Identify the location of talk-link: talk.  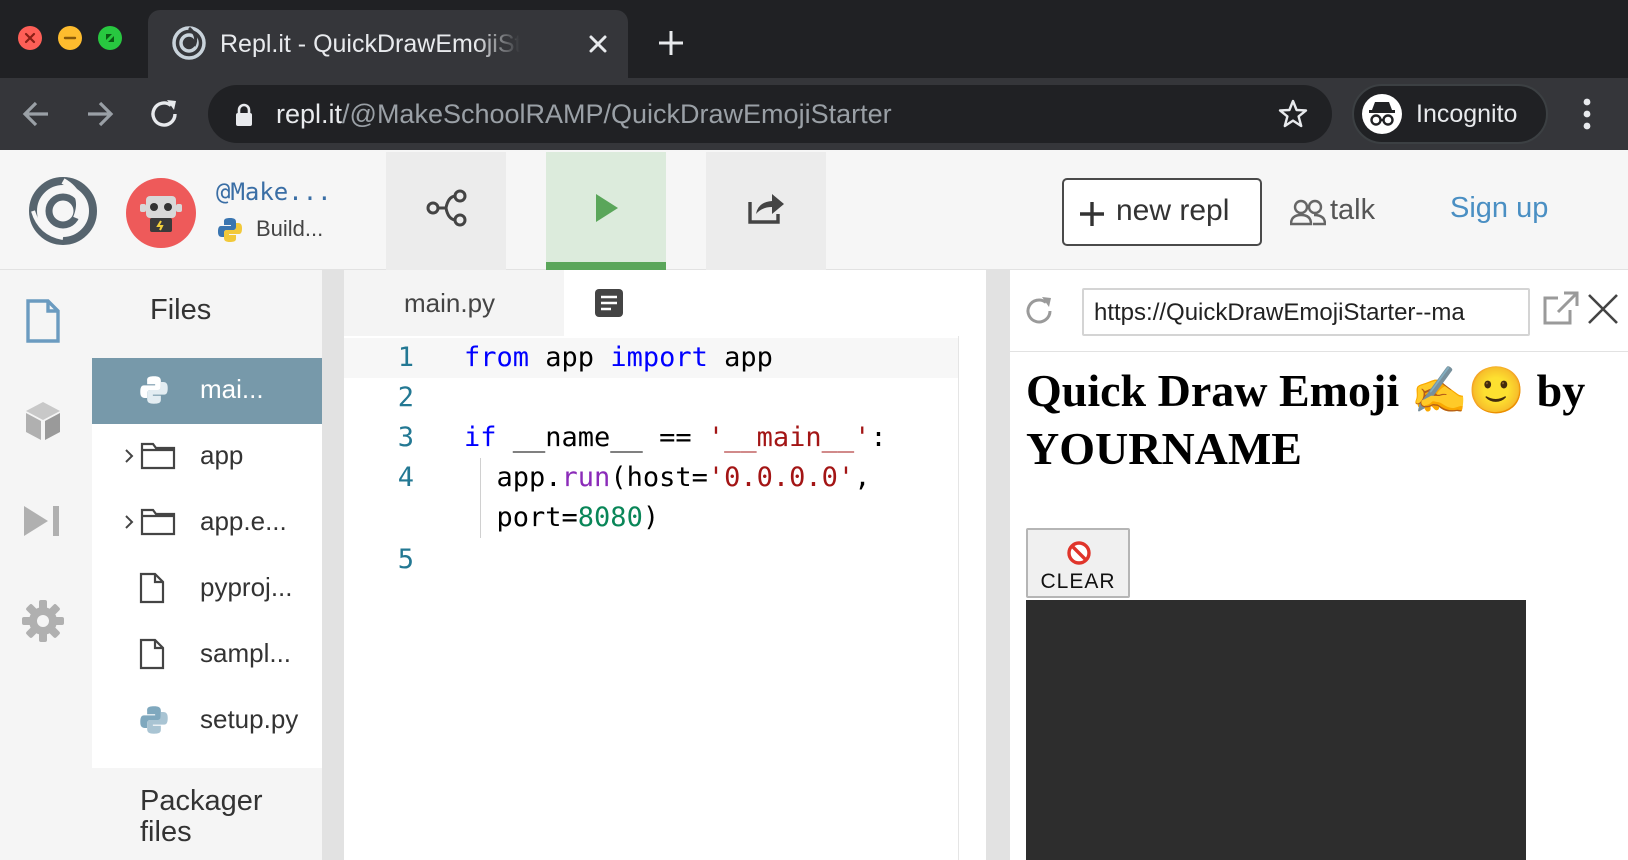
(1340, 212).